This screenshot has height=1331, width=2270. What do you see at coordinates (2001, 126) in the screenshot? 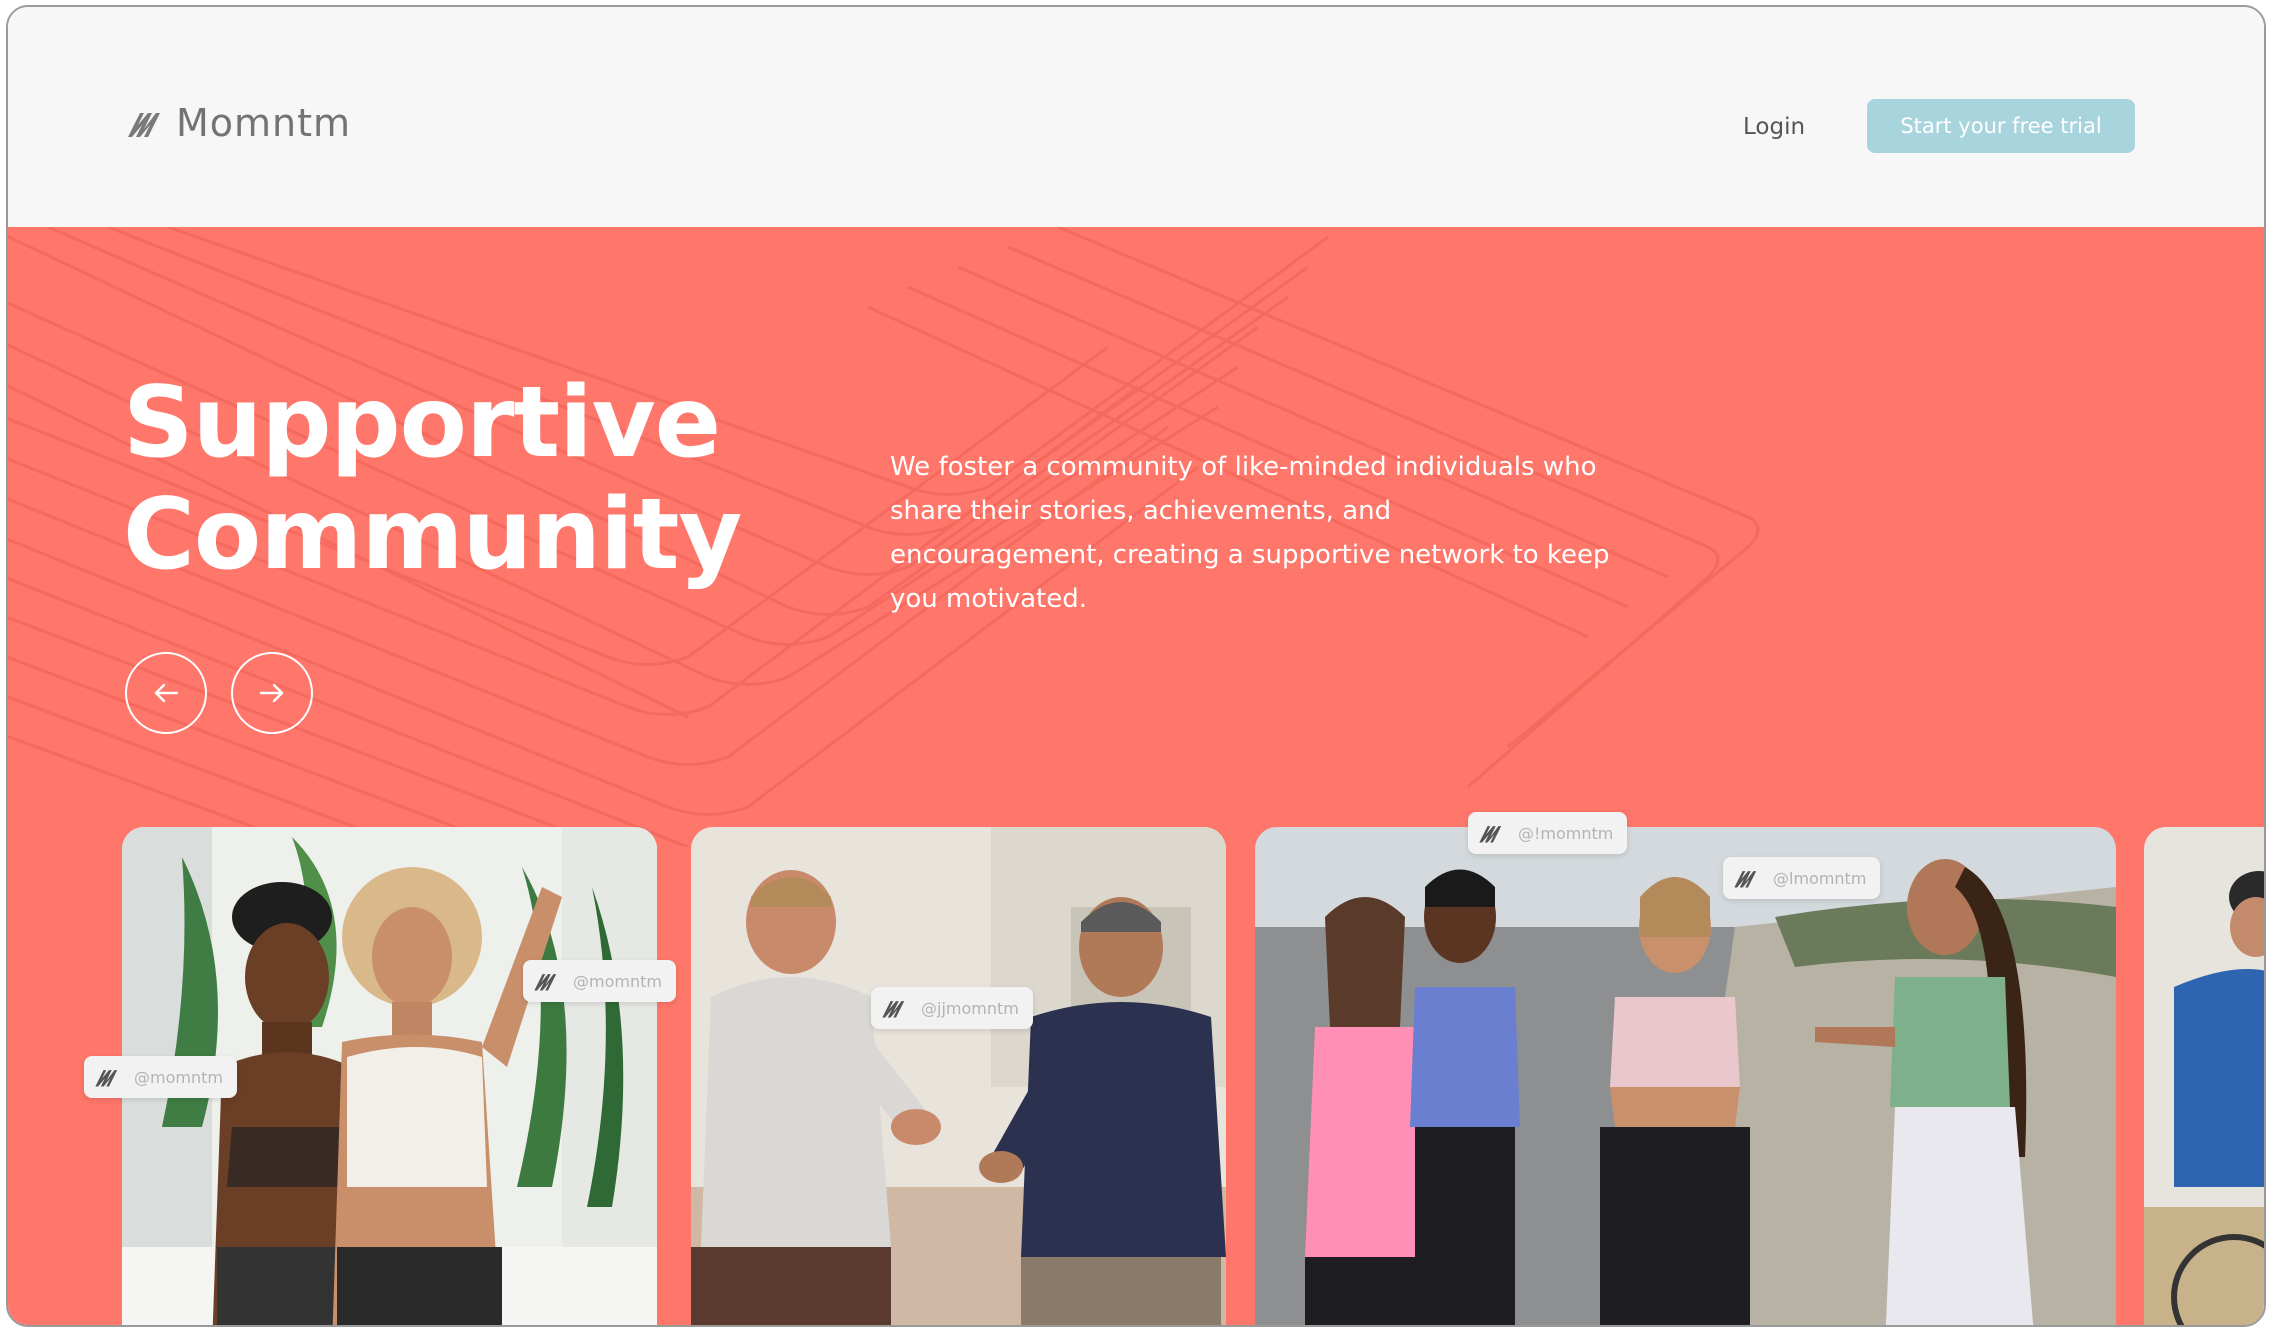
I see `start-free-trial-button: Start your free trial` at bounding box center [2001, 126].